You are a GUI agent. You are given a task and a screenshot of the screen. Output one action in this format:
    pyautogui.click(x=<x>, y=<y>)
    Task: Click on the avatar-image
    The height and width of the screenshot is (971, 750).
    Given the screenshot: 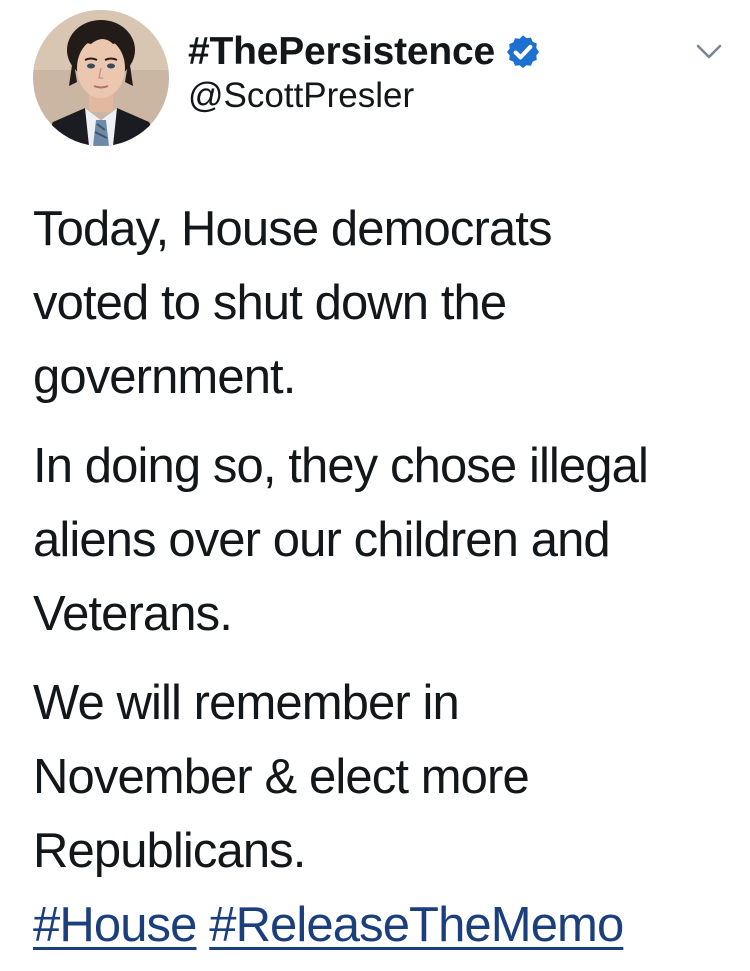 What is the action you would take?
    pyautogui.click(x=101, y=78)
    